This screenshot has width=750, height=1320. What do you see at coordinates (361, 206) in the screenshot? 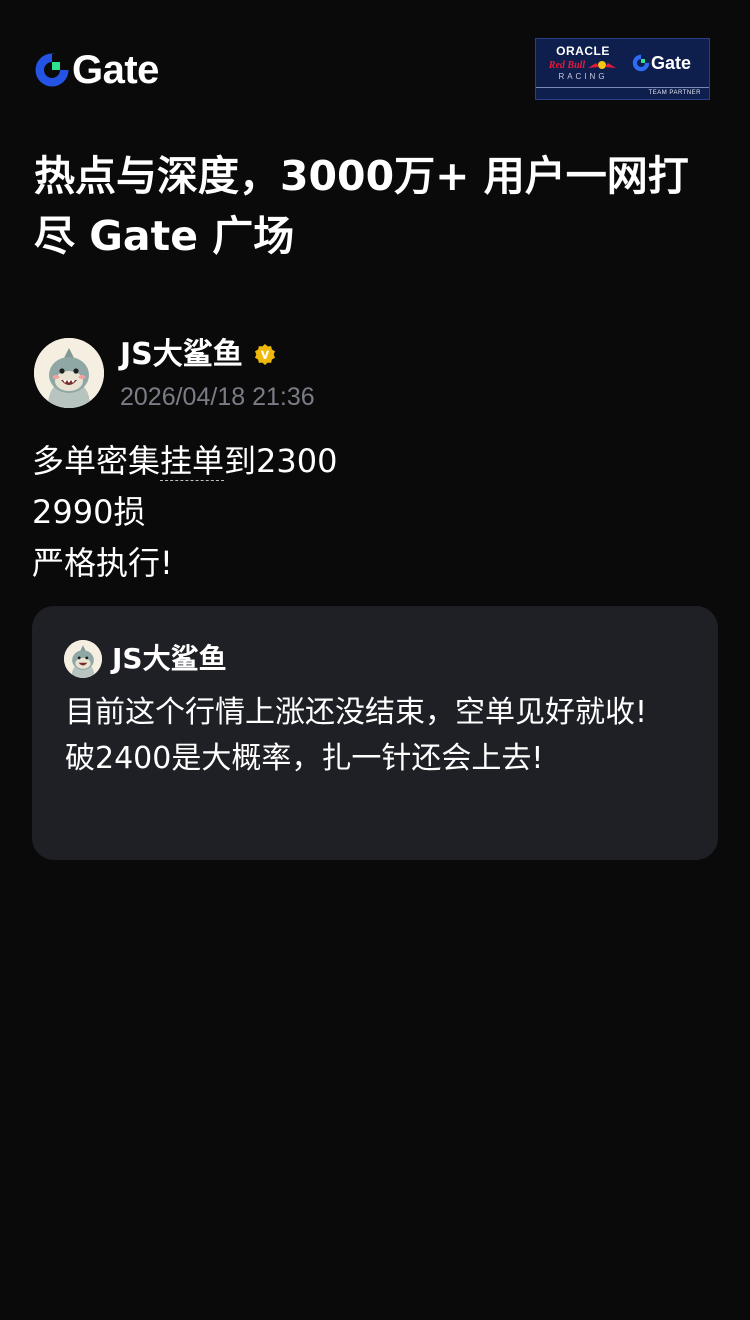
I see `promo-headline: 热点与深度，3000万+ 用户一网打尽 Gate 广场` at bounding box center [361, 206].